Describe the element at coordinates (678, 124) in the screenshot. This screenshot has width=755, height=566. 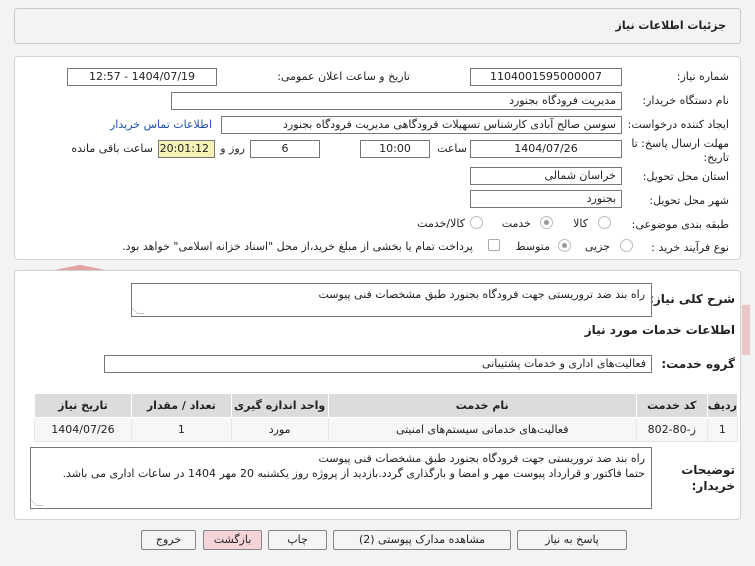
I see `creator-label: ایجاد کننده درخواست:` at that location.